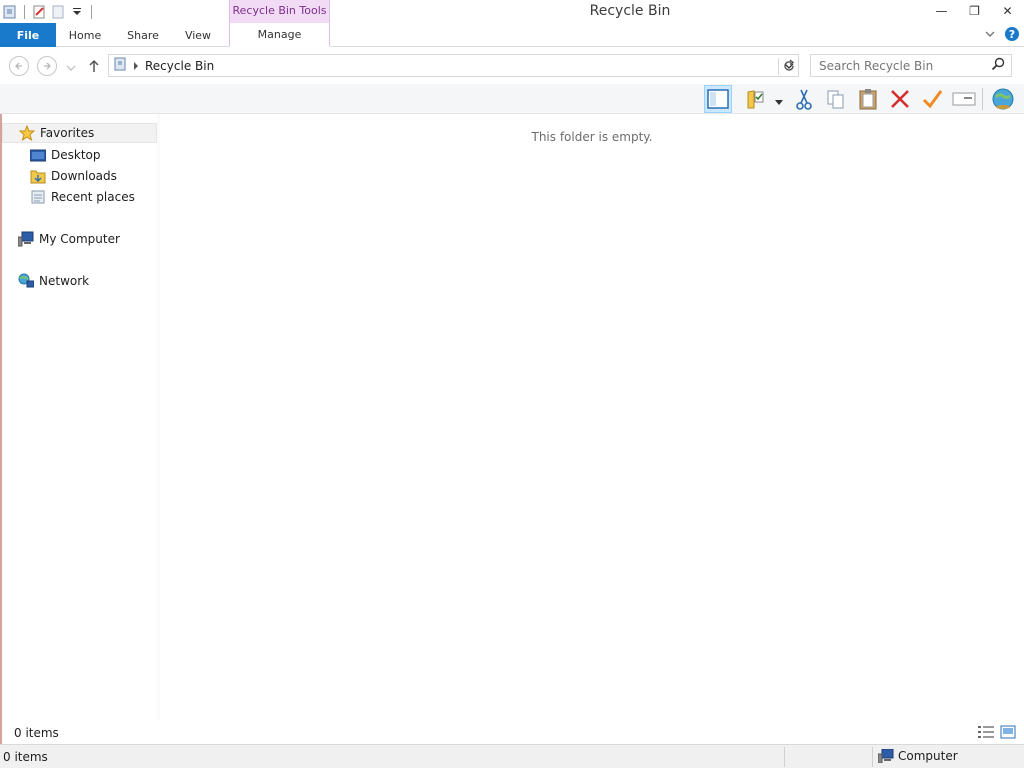 The height and width of the screenshot is (768, 1024). Describe the element at coordinates (76, 155) in the screenshot. I see `nav-item-label: Desktop` at that location.